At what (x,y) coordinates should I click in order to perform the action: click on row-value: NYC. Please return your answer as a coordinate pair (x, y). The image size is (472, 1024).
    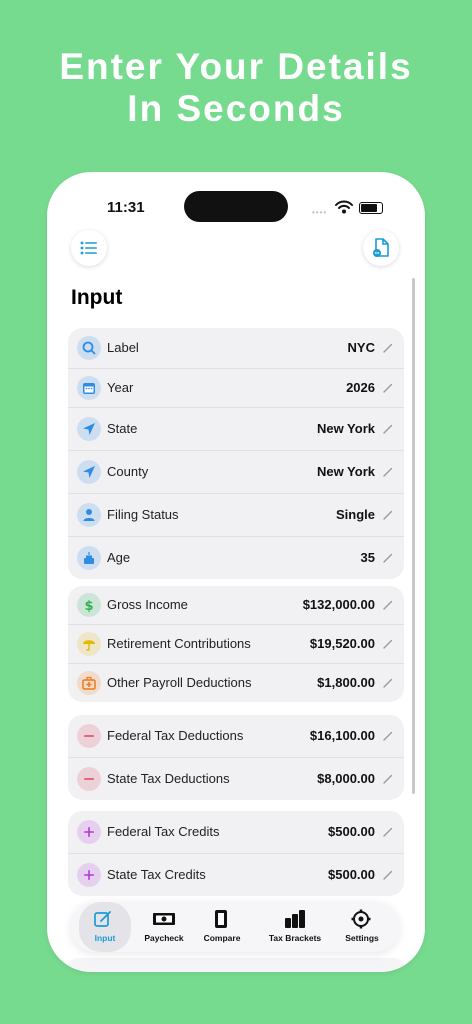
    Looking at the image, I should click on (361, 347).